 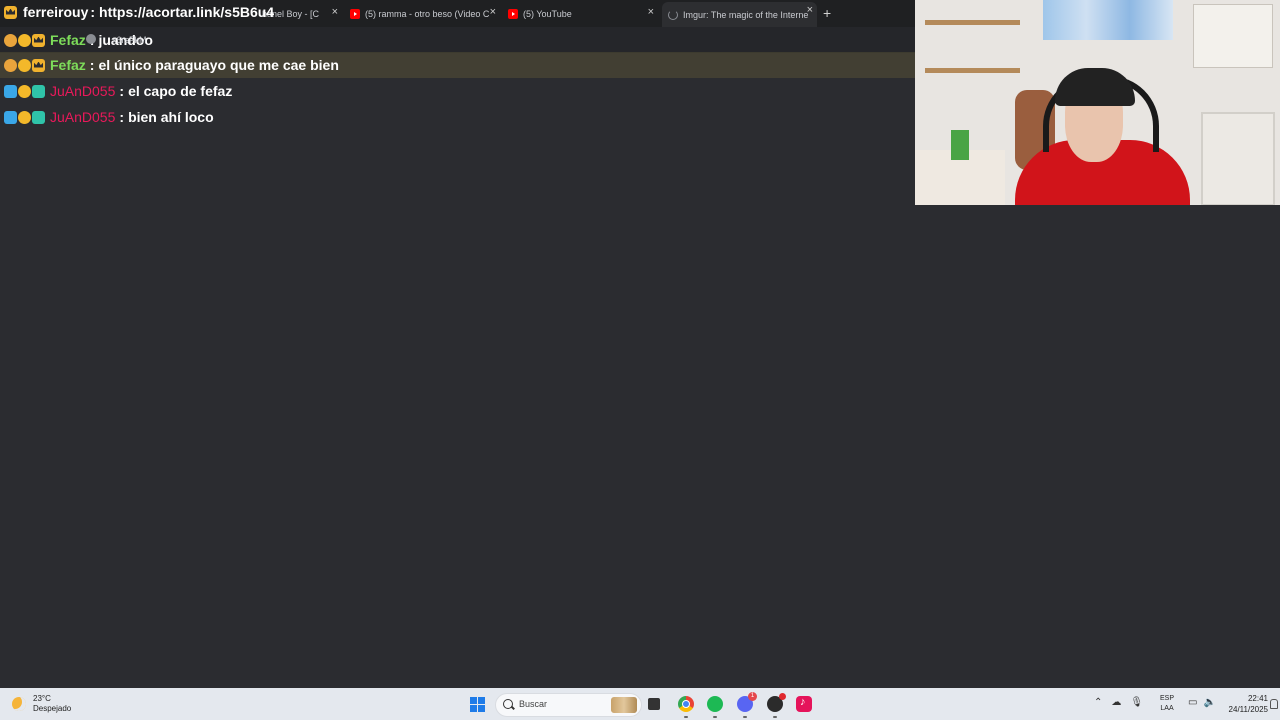 I want to click on weather-desc: Despejado, so click(x=52, y=708).